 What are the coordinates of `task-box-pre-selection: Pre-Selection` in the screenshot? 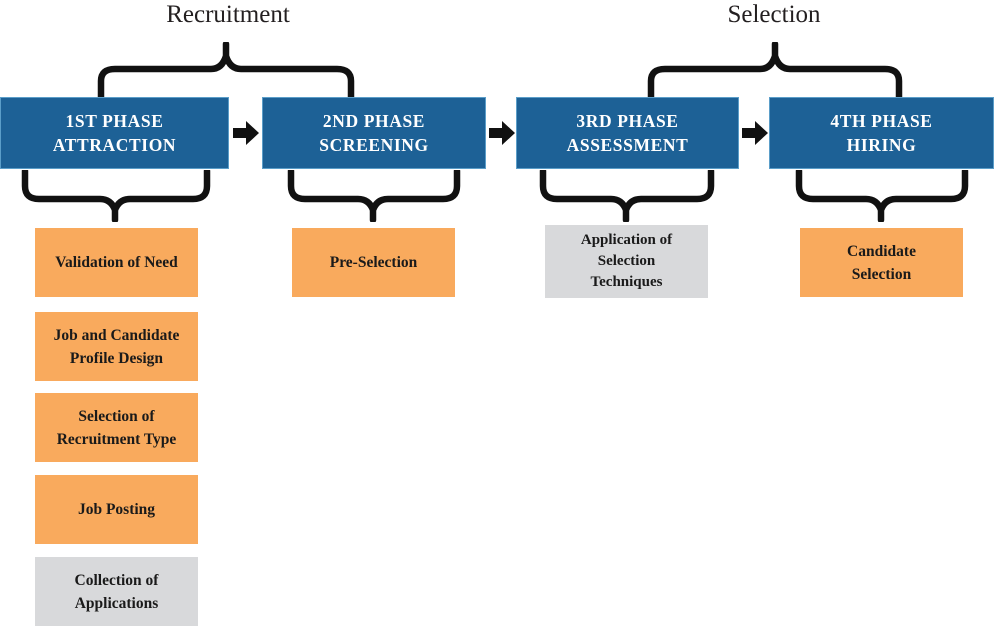 It's located at (373, 262).